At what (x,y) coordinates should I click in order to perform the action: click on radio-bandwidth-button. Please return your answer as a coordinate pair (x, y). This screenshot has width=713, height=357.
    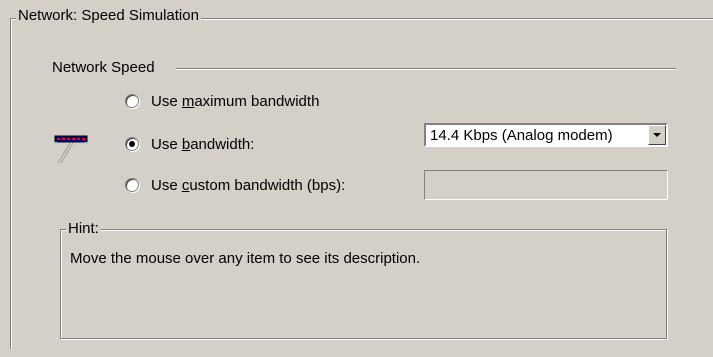
    Looking at the image, I should click on (132, 144).